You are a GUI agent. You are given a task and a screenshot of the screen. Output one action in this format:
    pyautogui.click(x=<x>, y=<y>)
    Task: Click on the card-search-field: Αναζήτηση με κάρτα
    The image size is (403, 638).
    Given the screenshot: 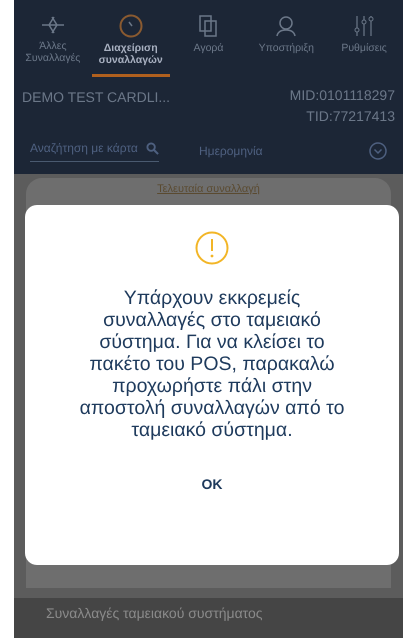 What is the action you would take?
    pyautogui.click(x=94, y=150)
    